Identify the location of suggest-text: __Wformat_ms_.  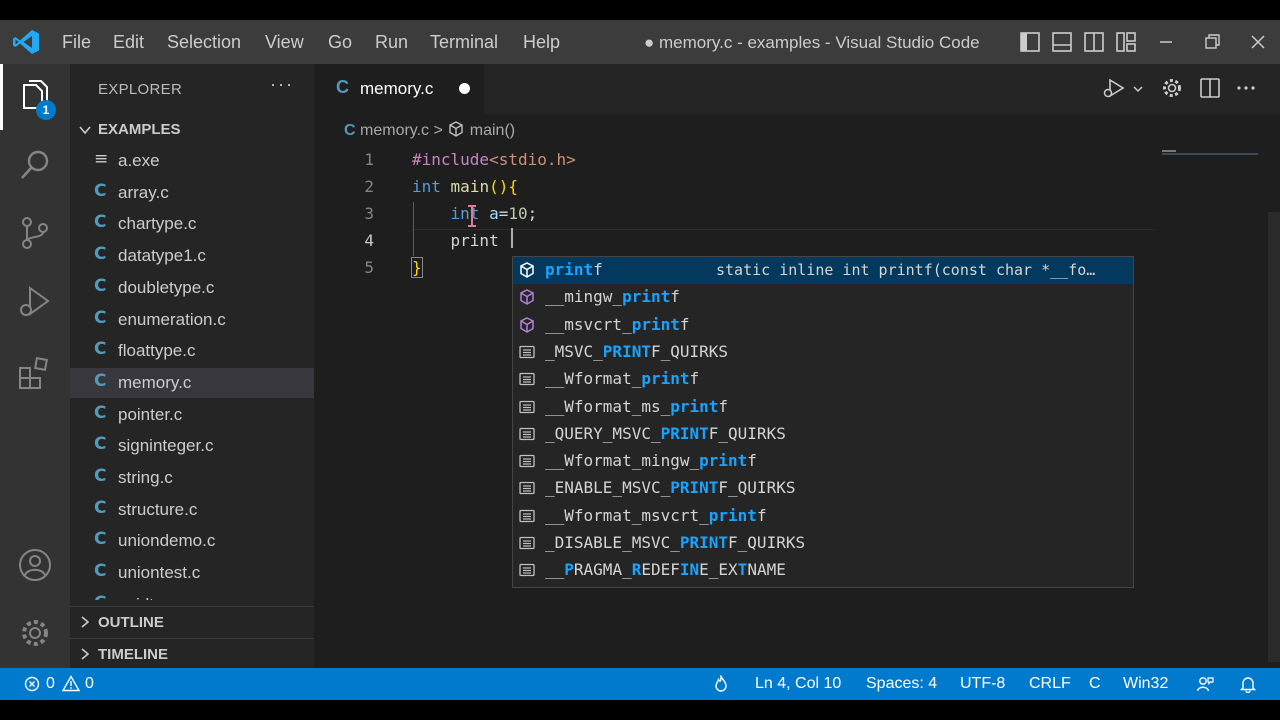
(608, 406).